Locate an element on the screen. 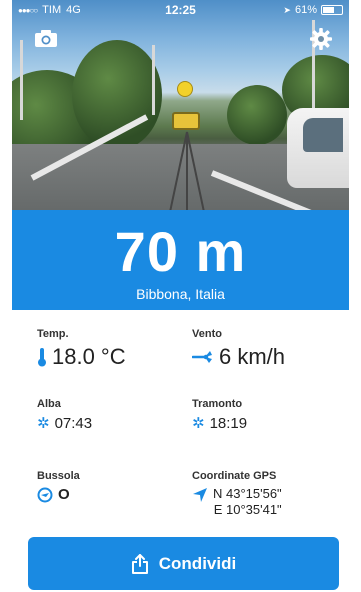 This screenshot has width=361, height=592. location-name: Bibbona, Italia is located at coordinates (180, 294).